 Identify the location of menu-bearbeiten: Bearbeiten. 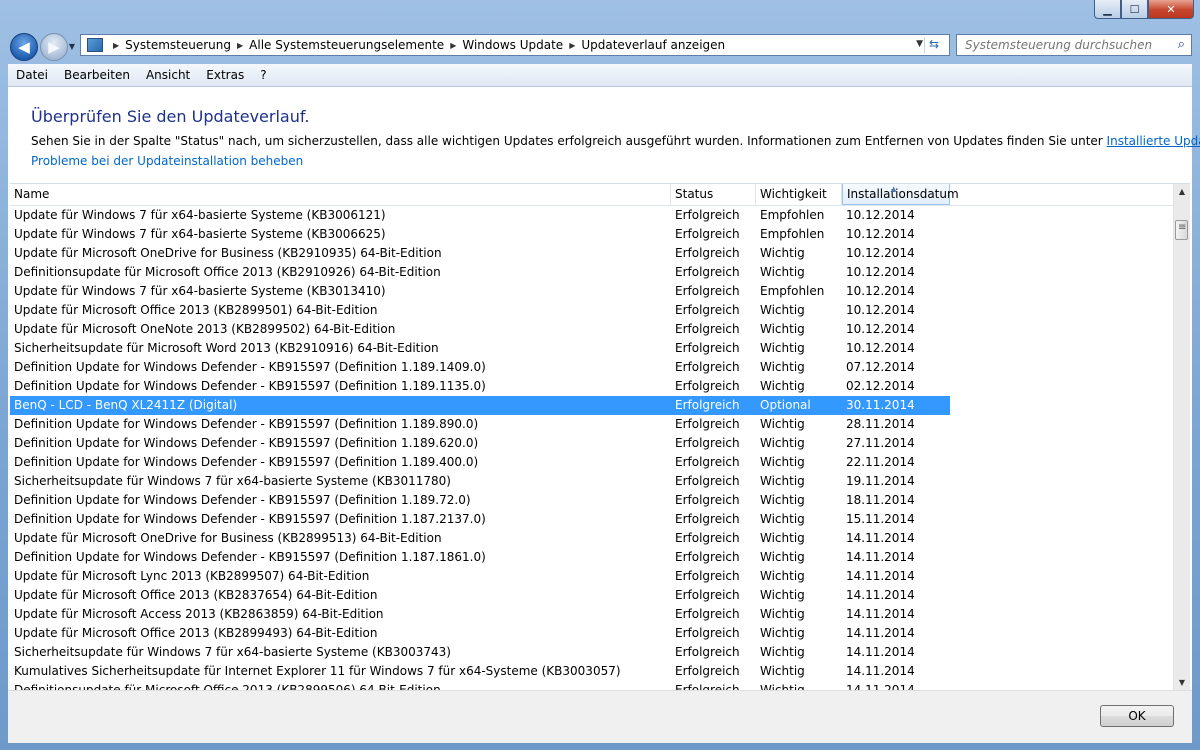
(97, 75).